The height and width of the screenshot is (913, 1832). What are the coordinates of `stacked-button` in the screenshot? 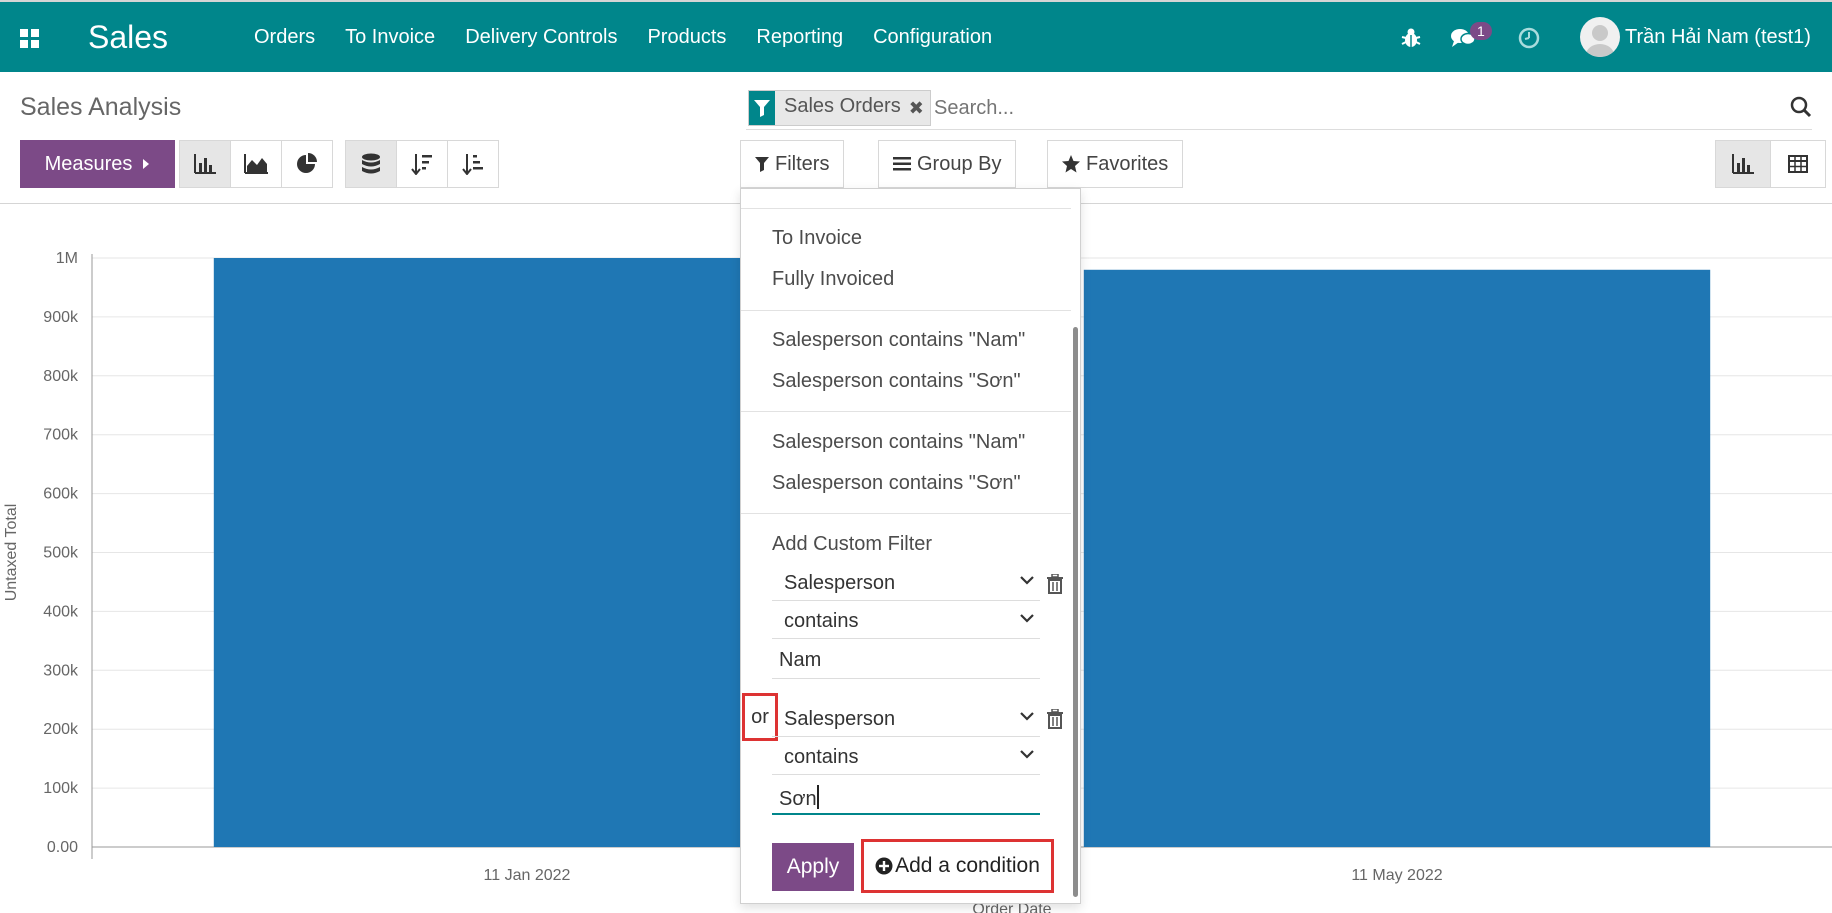 It's located at (371, 164).